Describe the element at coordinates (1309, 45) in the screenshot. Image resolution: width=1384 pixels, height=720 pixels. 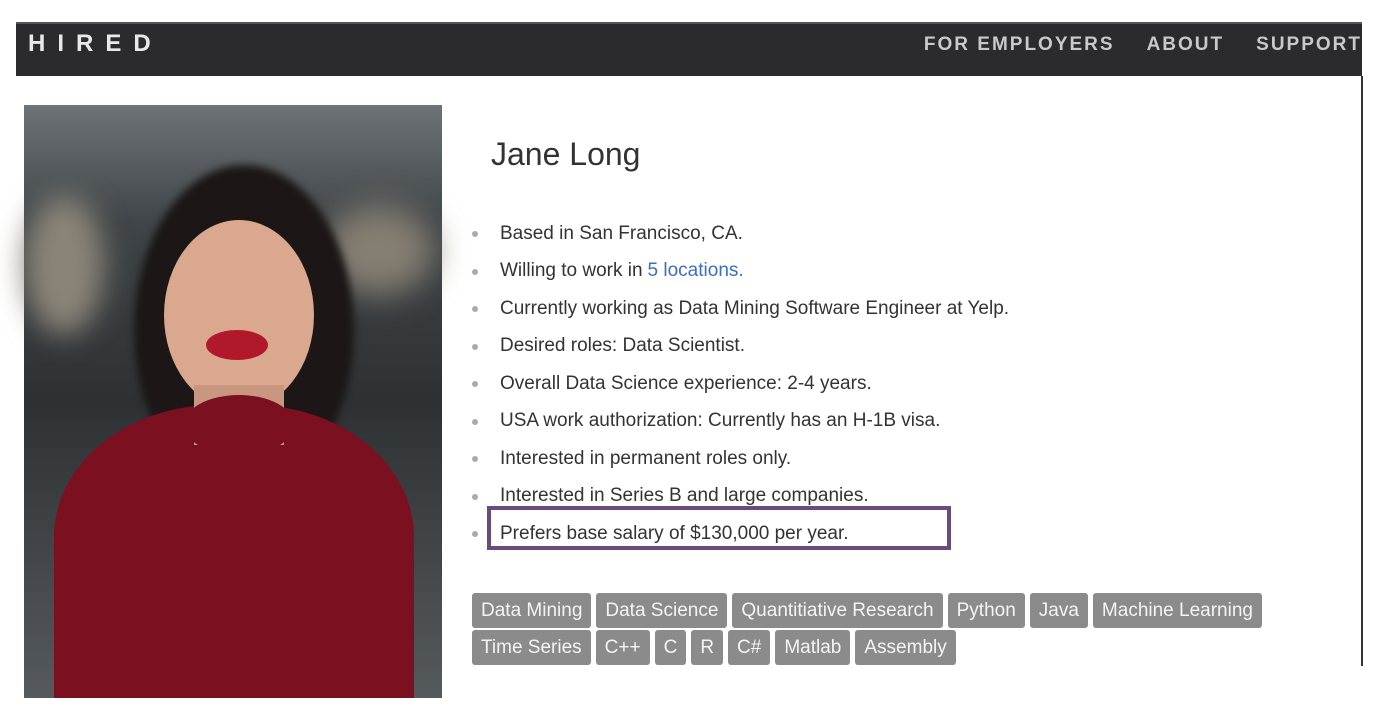
I see `nav-support: SUPPORT` at that location.